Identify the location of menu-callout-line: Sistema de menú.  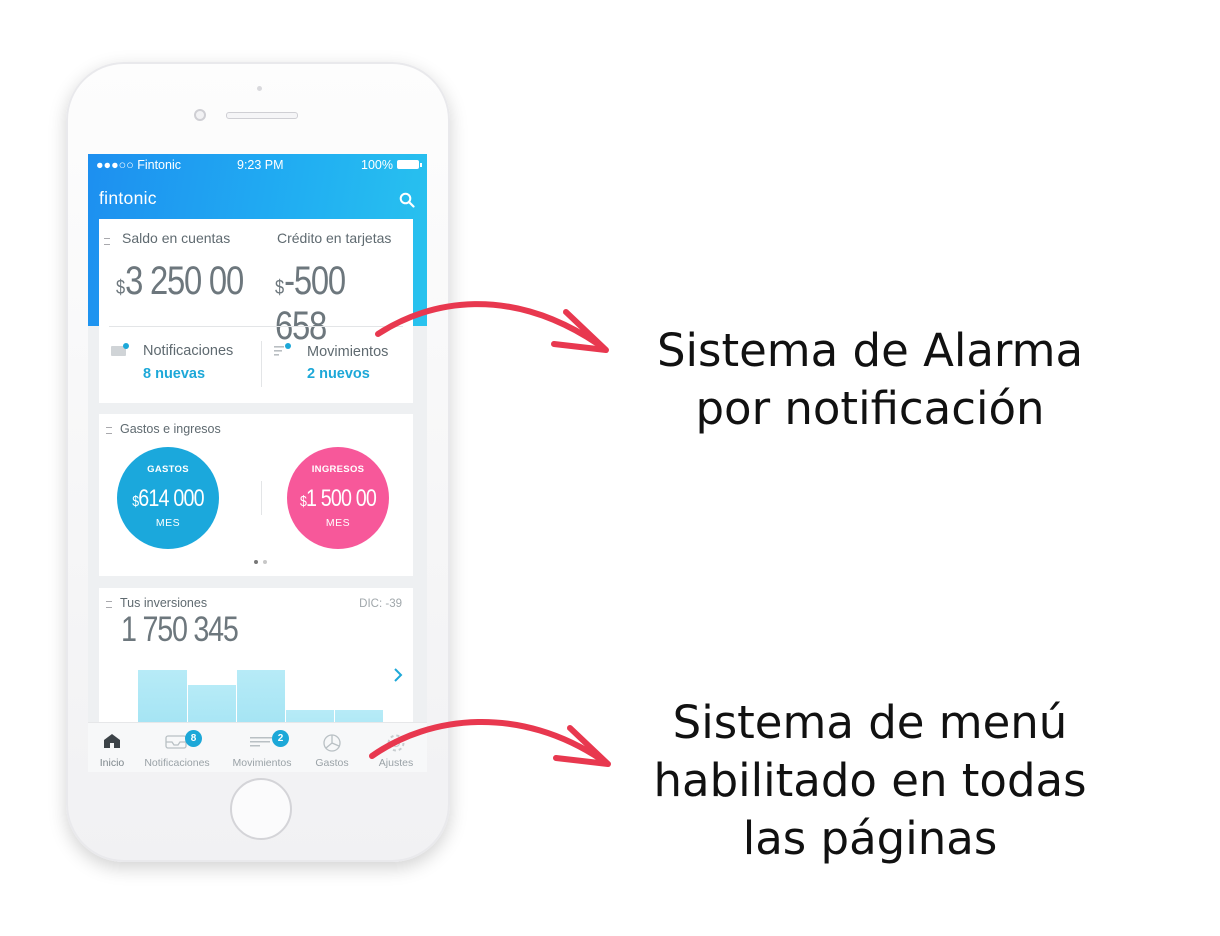
(870, 722).